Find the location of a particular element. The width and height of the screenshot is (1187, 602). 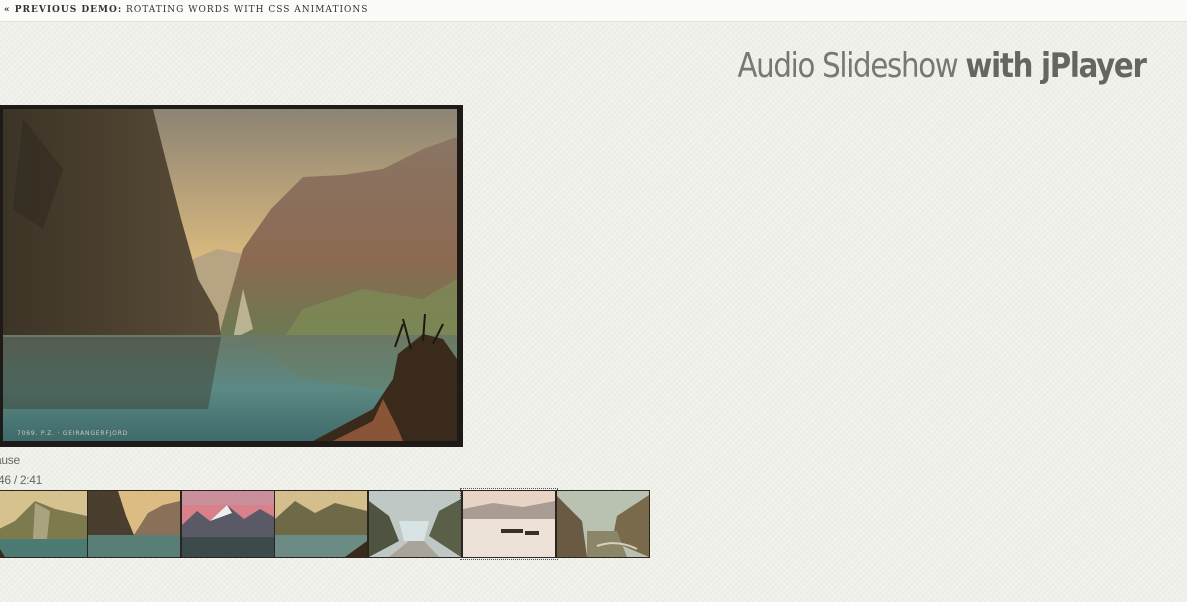

thumbnail-5-image is located at coordinates (415, 524).